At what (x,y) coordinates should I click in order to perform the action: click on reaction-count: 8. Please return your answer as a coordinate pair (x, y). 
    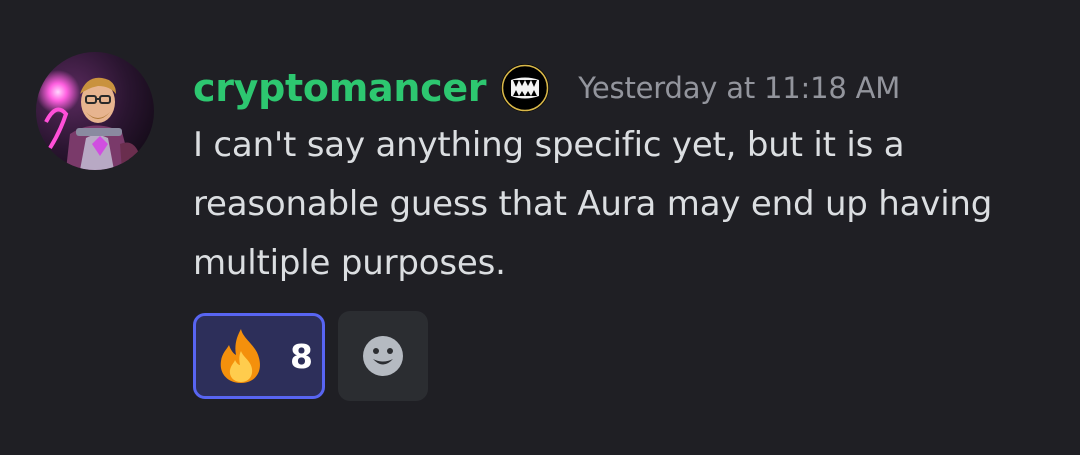
    Looking at the image, I should click on (301, 356).